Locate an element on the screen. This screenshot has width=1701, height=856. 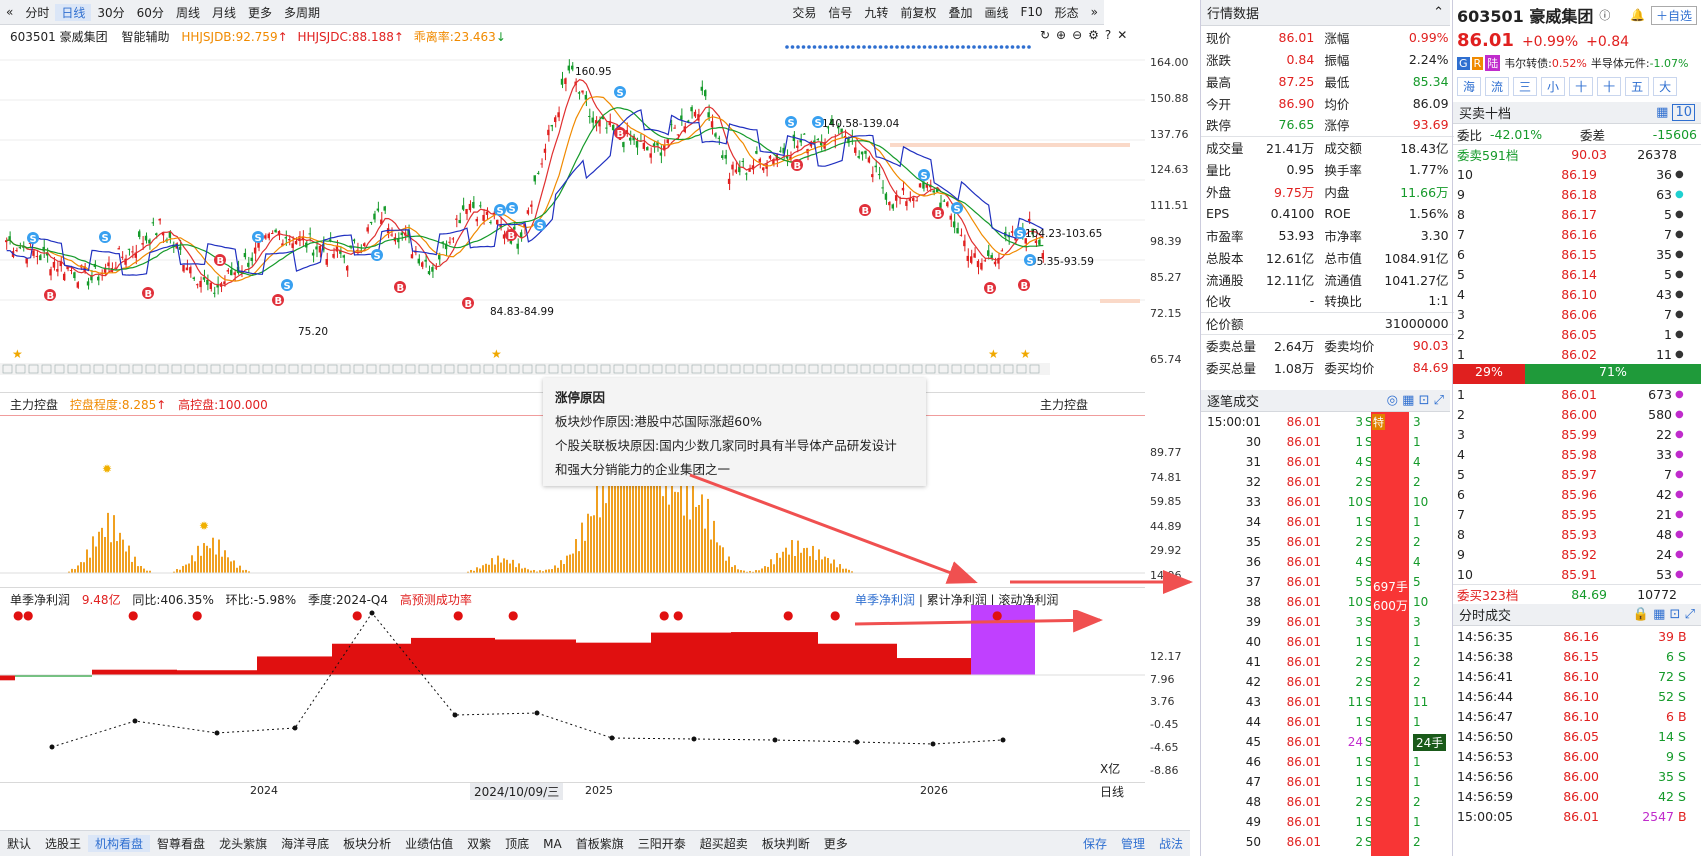
toolbar-menu: F10 is located at coordinates (1031, 12).